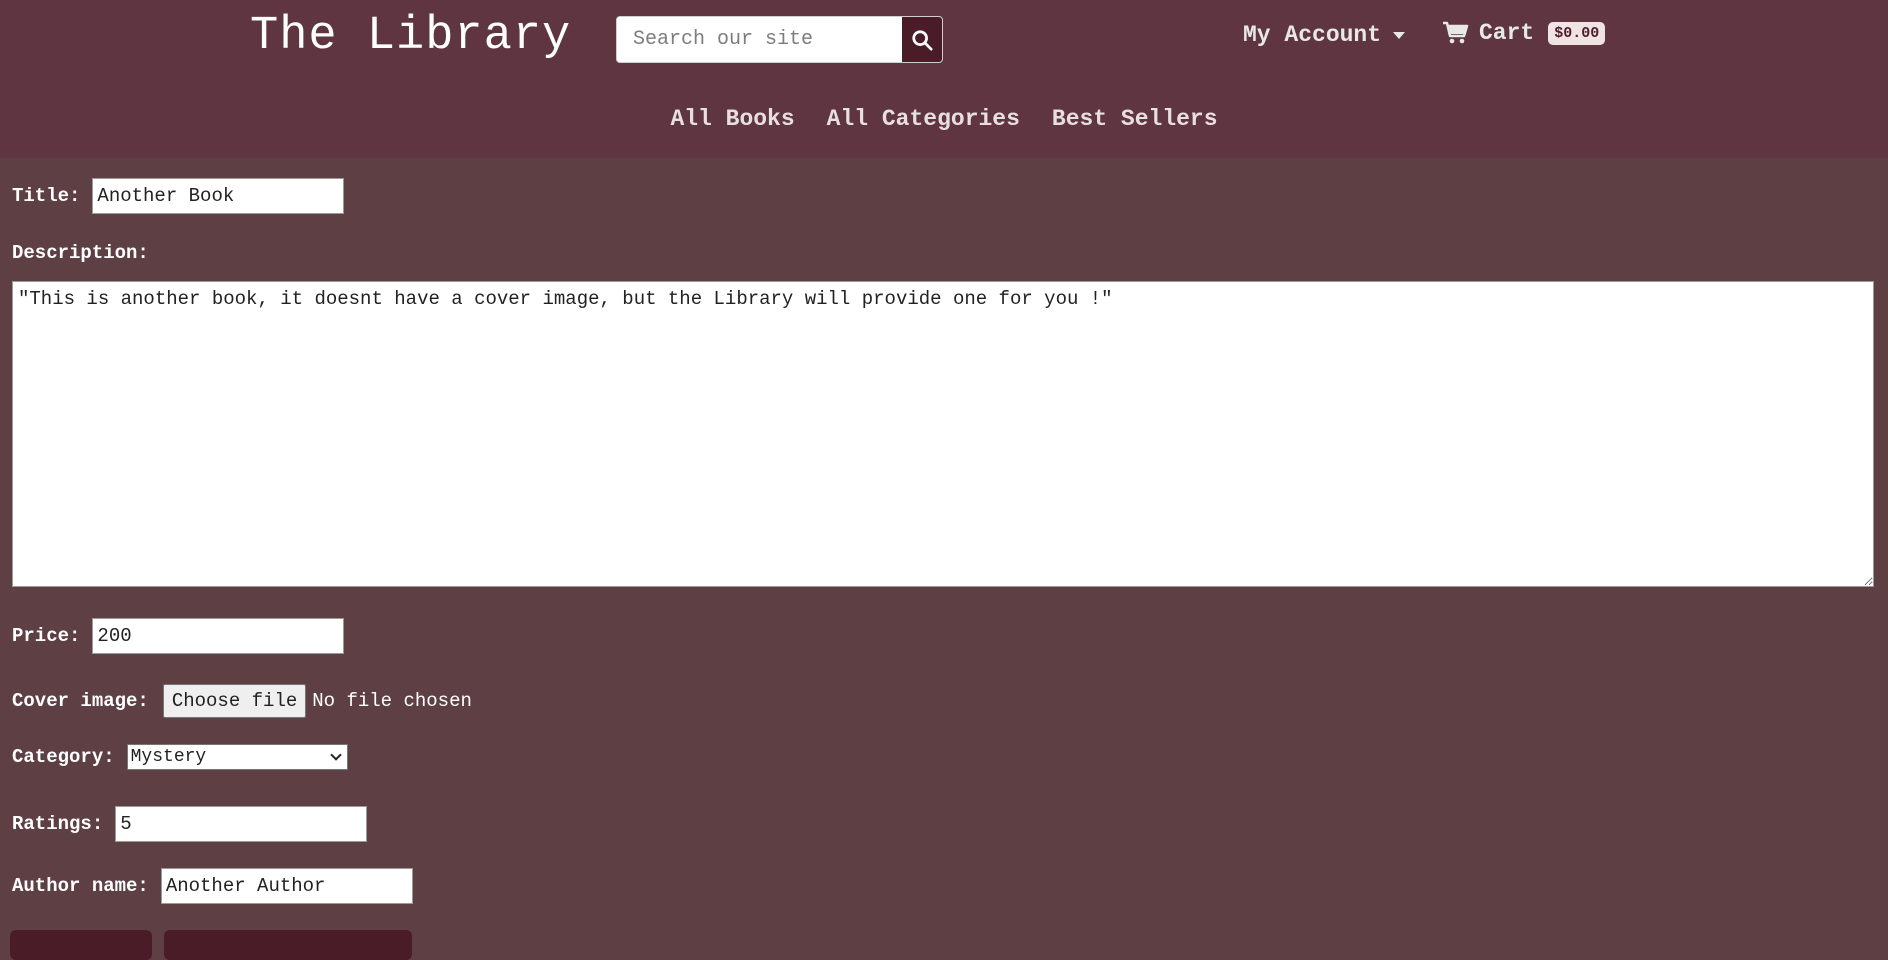 Image resolution: width=1888 pixels, height=960 pixels. I want to click on cover-row: Cover image: Choose file No file chosen, so click(242, 701).